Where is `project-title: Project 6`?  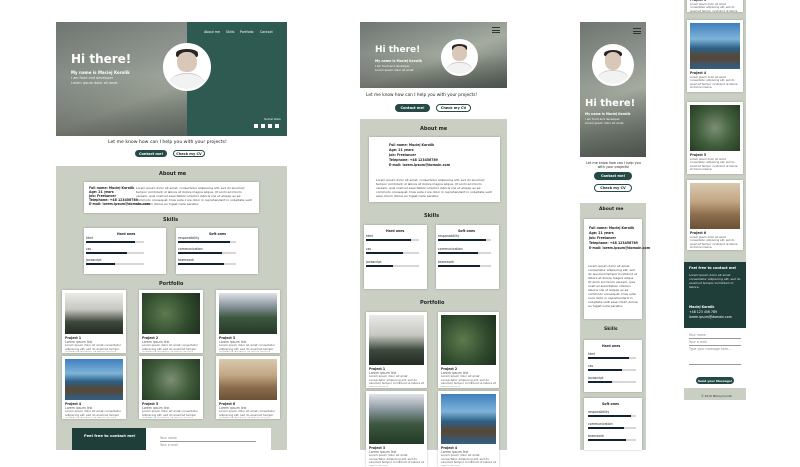 project-title: Project 6 is located at coordinates (698, 233).